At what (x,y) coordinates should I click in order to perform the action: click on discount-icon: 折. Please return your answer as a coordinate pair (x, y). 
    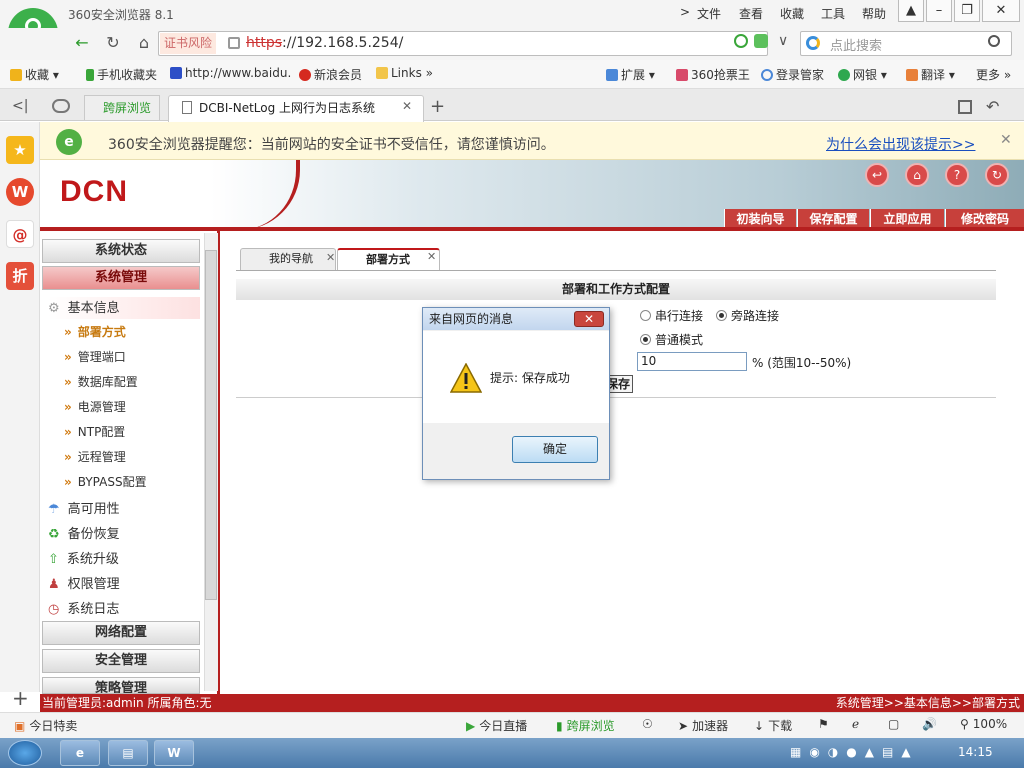
    Looking at the image, I should click on (20, 276).